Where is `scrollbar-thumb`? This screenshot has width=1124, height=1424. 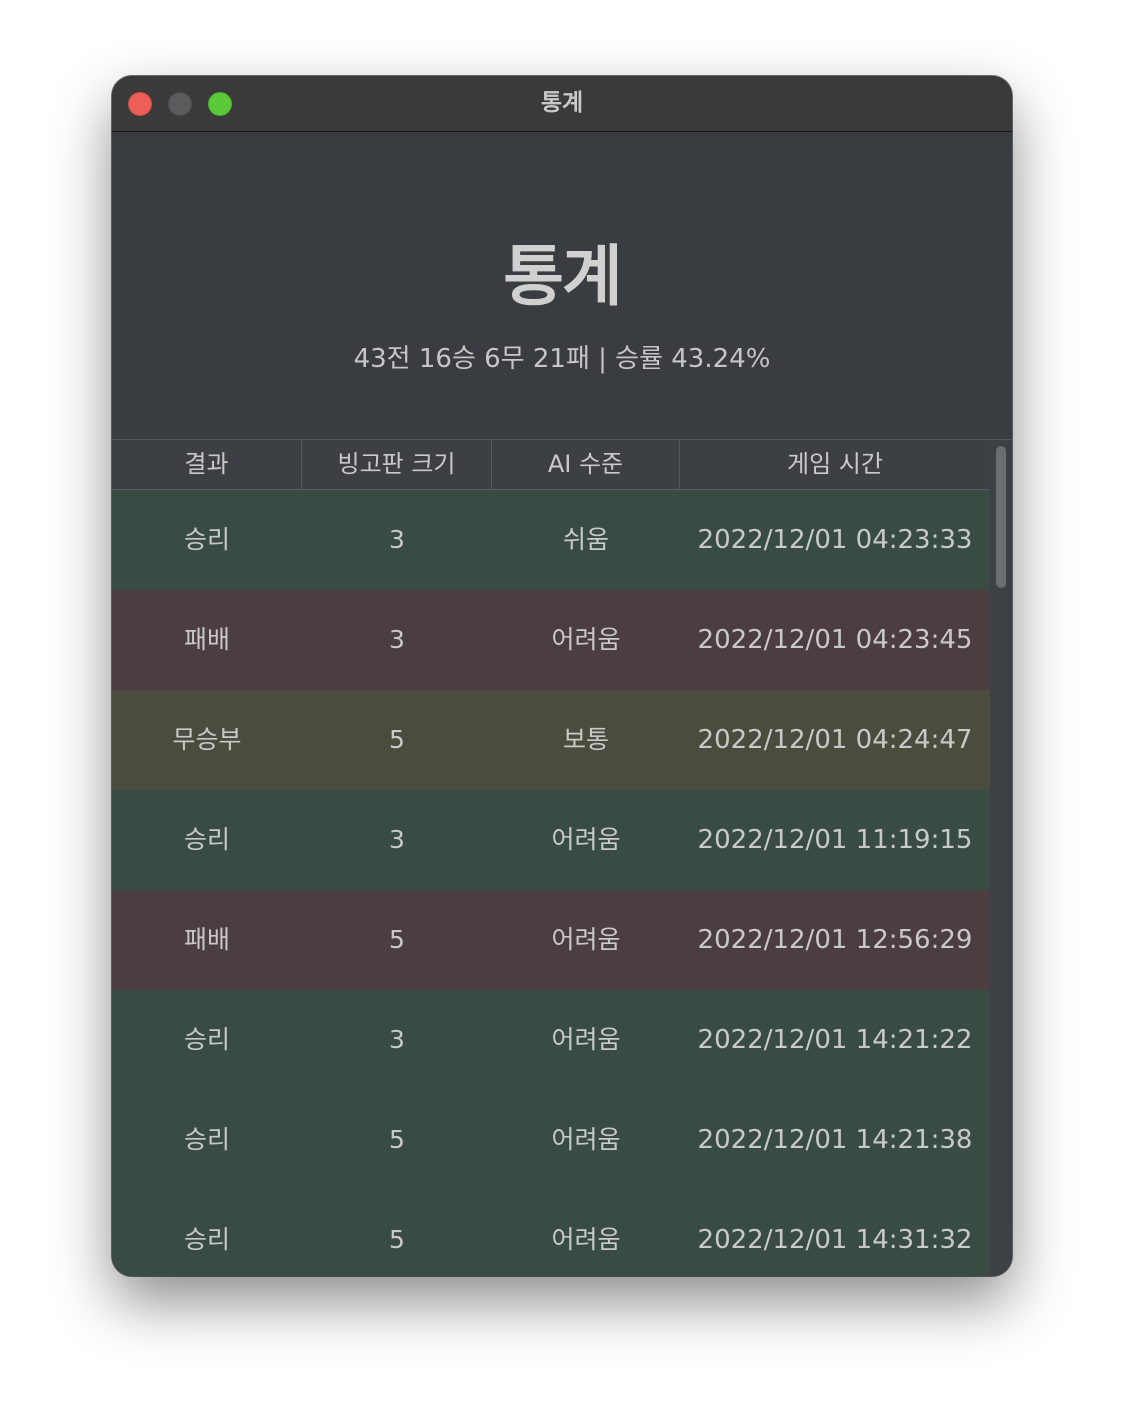
scrollbar-thumb is located at coordinates (1001, 517).